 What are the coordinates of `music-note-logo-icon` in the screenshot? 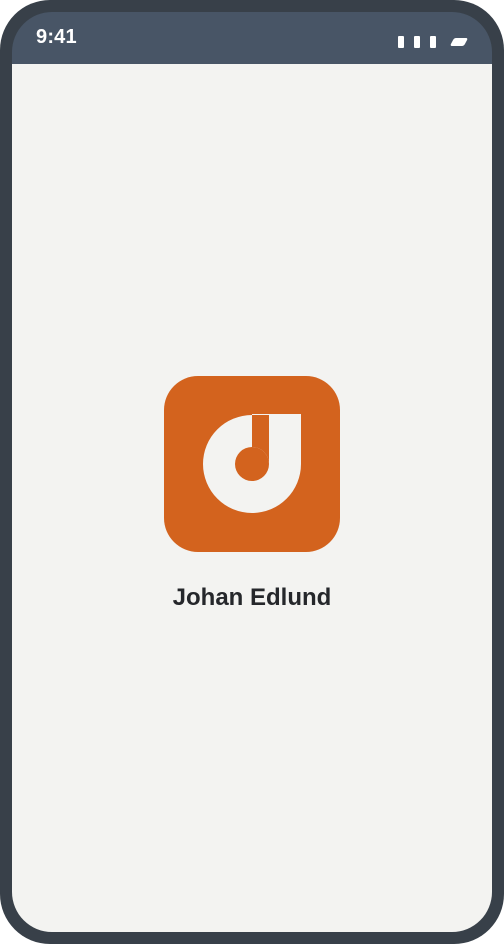 It's located at (252, 464).